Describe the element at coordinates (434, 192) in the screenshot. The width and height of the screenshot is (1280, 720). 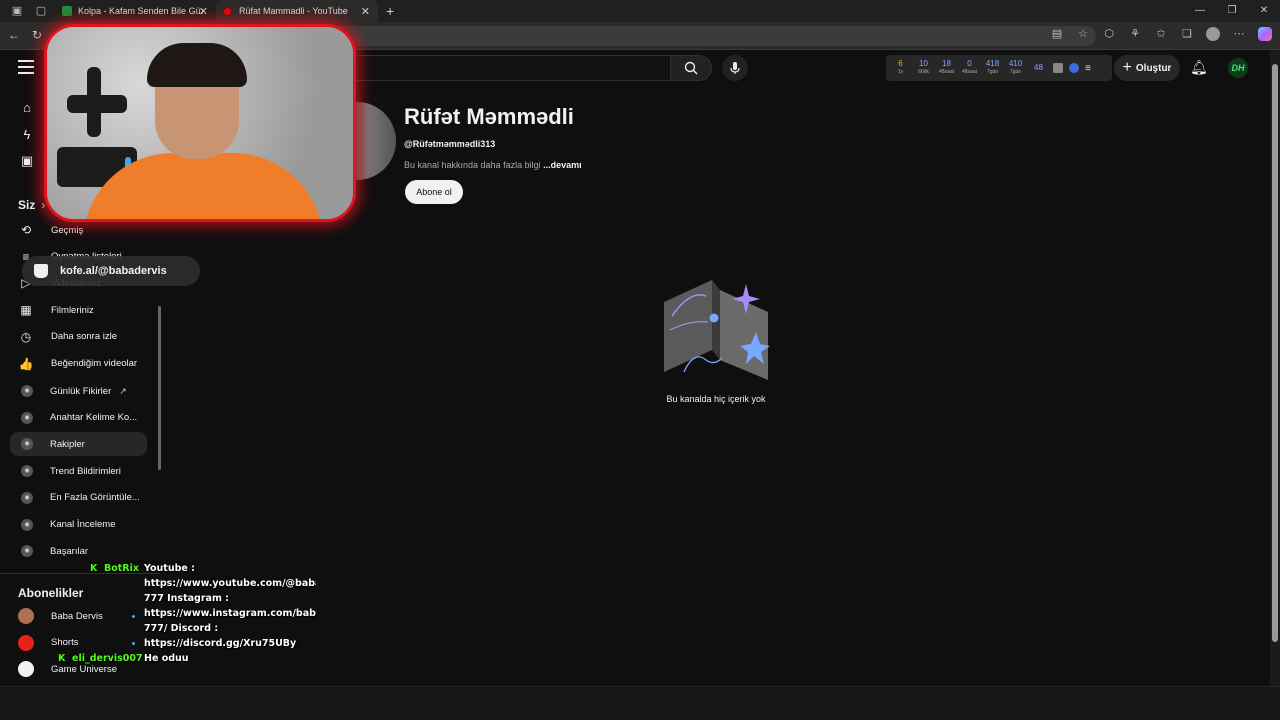
I see `subscribe-button: Abone ol` at that location.